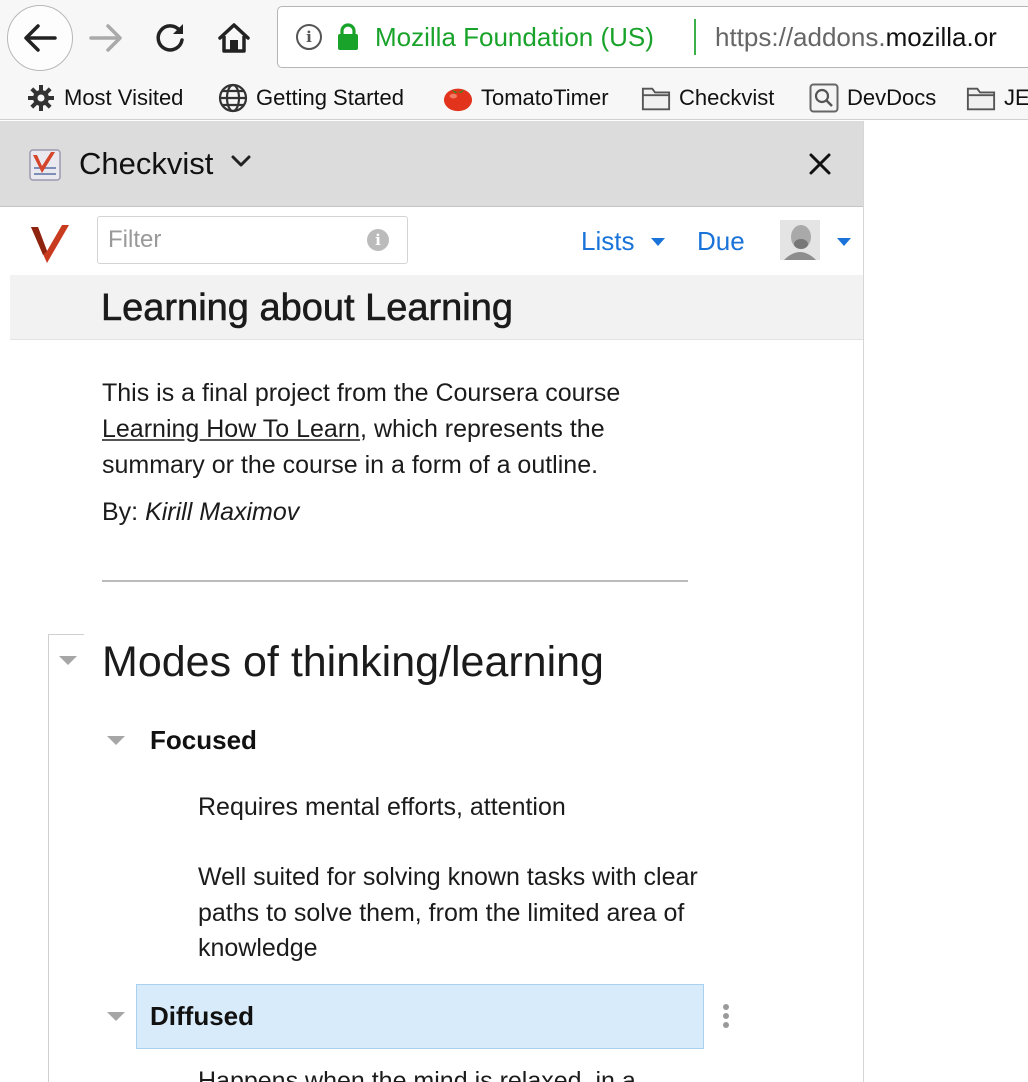  What do you see at coordinates (820, 164) in the screenshot?
I see `close-icon` at bounding box center [820, 164].